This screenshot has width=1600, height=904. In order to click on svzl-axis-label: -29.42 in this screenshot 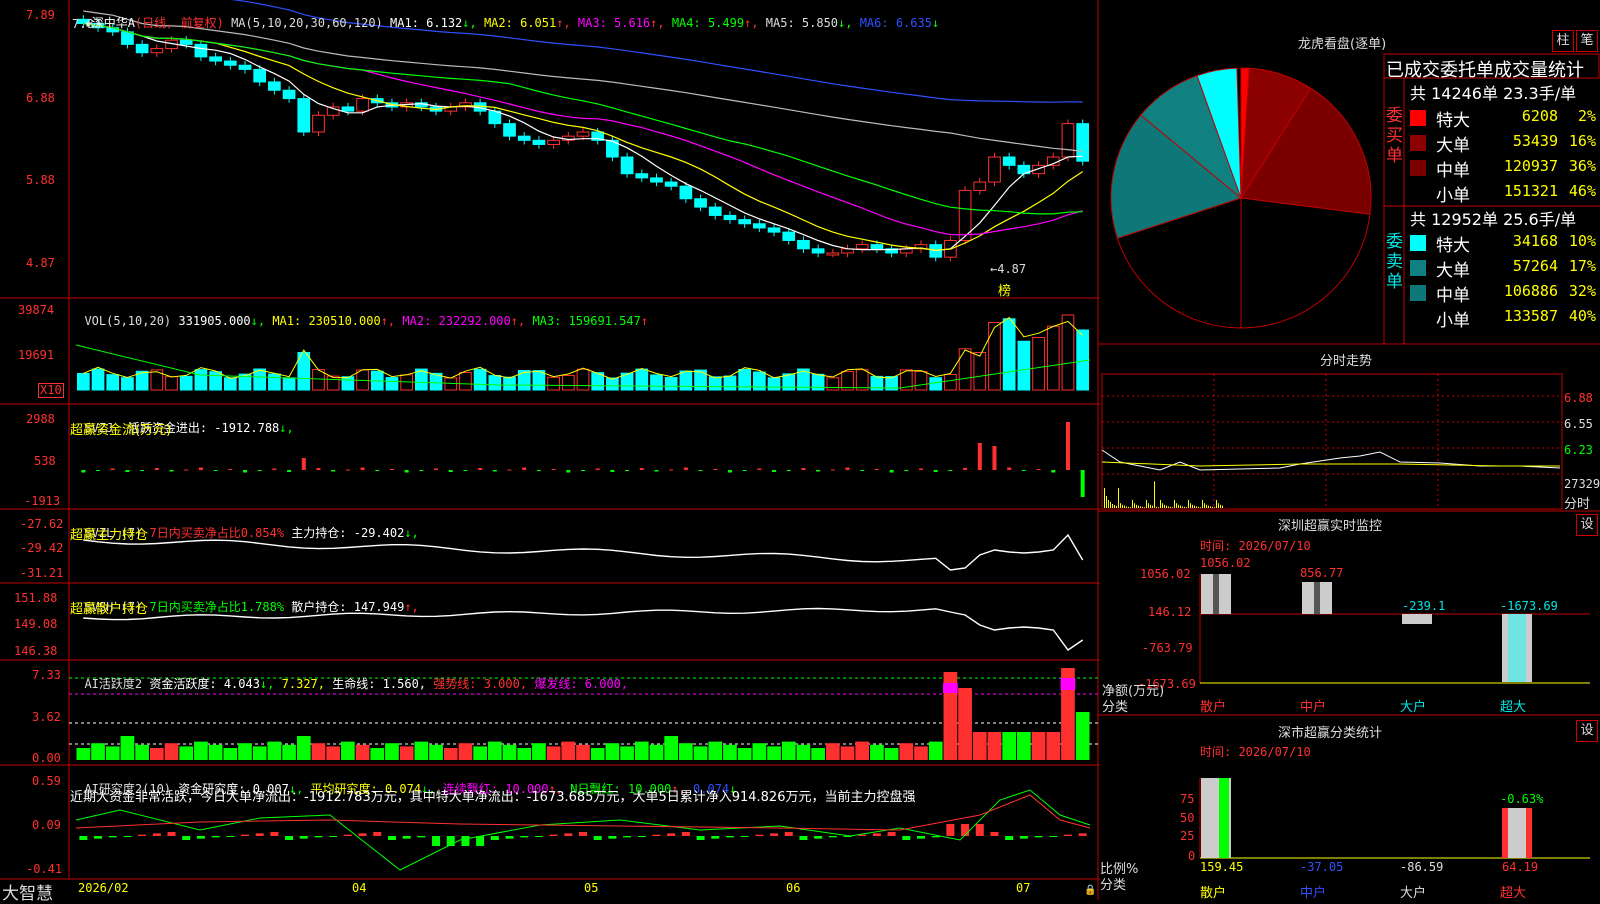, I will do `click(42, 548)`.